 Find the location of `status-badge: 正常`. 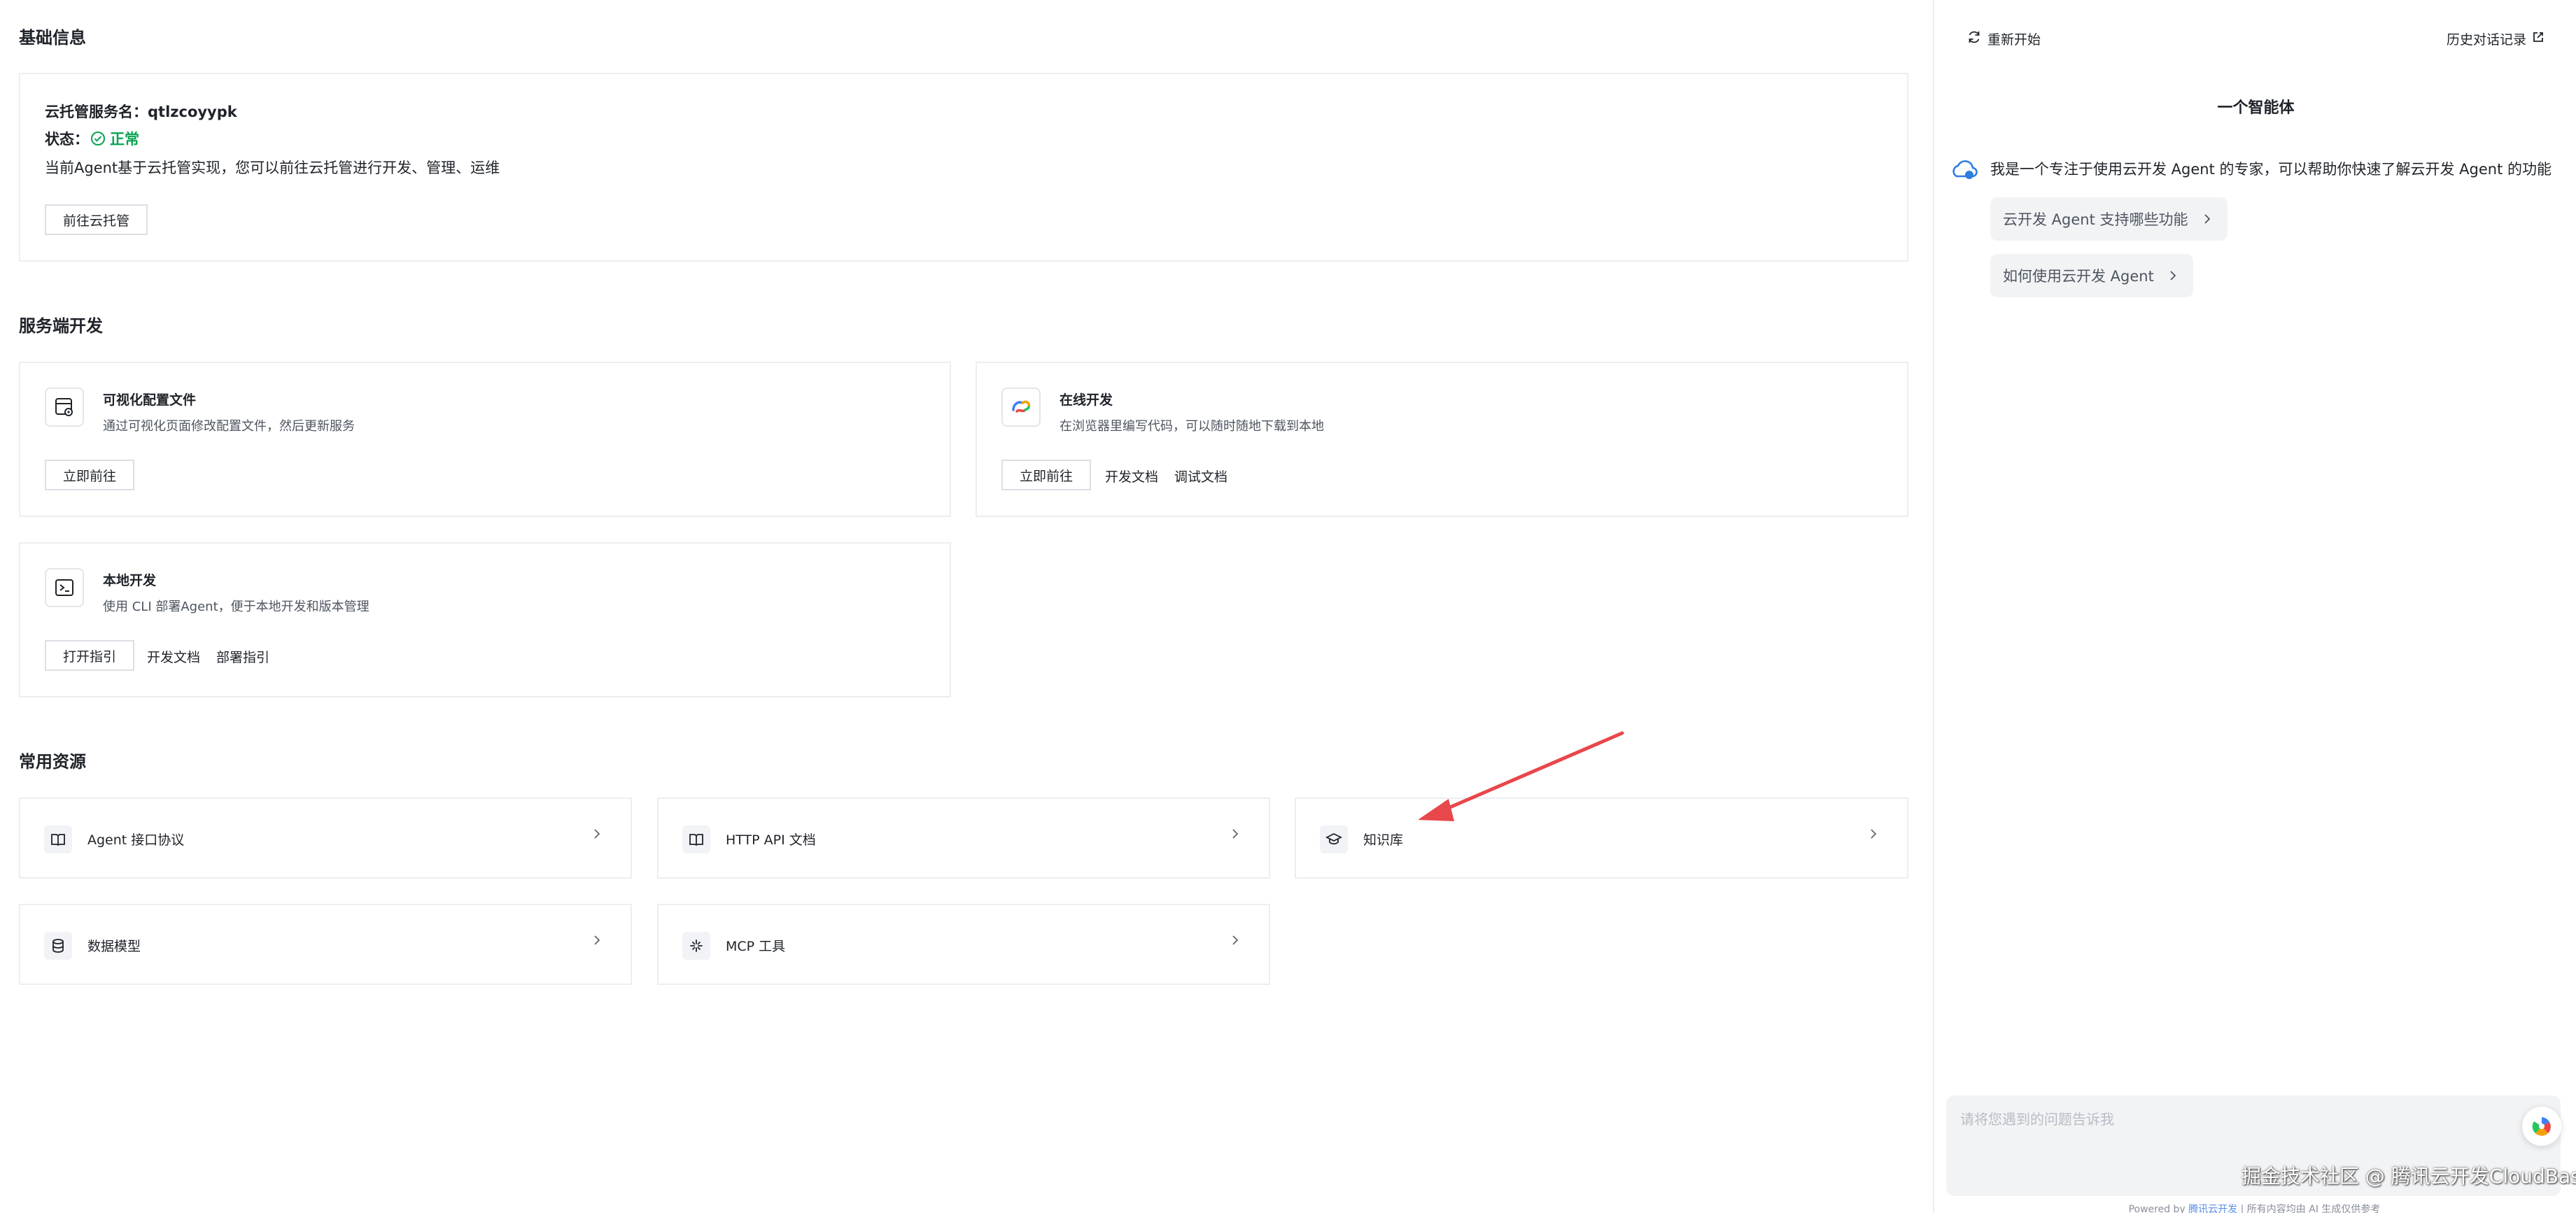

status-badge: 正常 is located at coordinates (124, 140).